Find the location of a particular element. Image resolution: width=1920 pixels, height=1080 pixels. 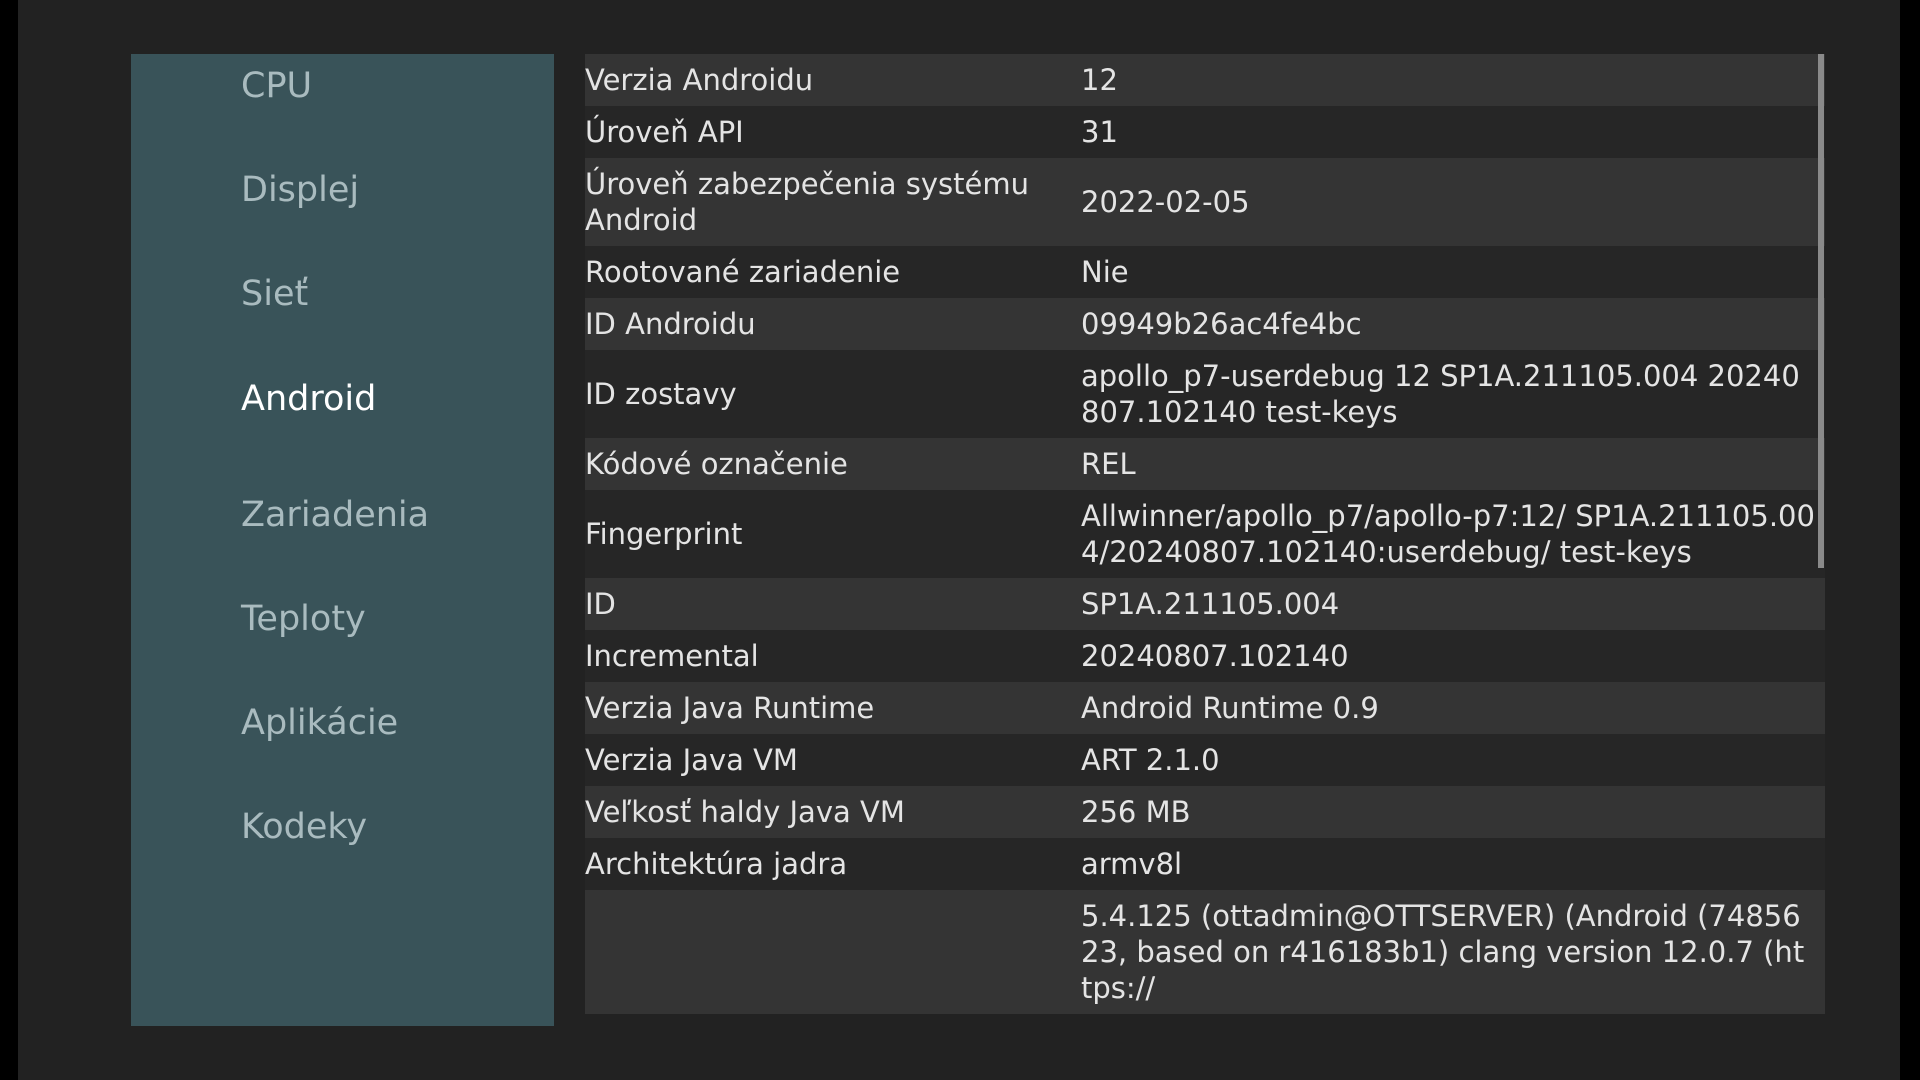

info-label: ID is located at coordinates (600, 604).